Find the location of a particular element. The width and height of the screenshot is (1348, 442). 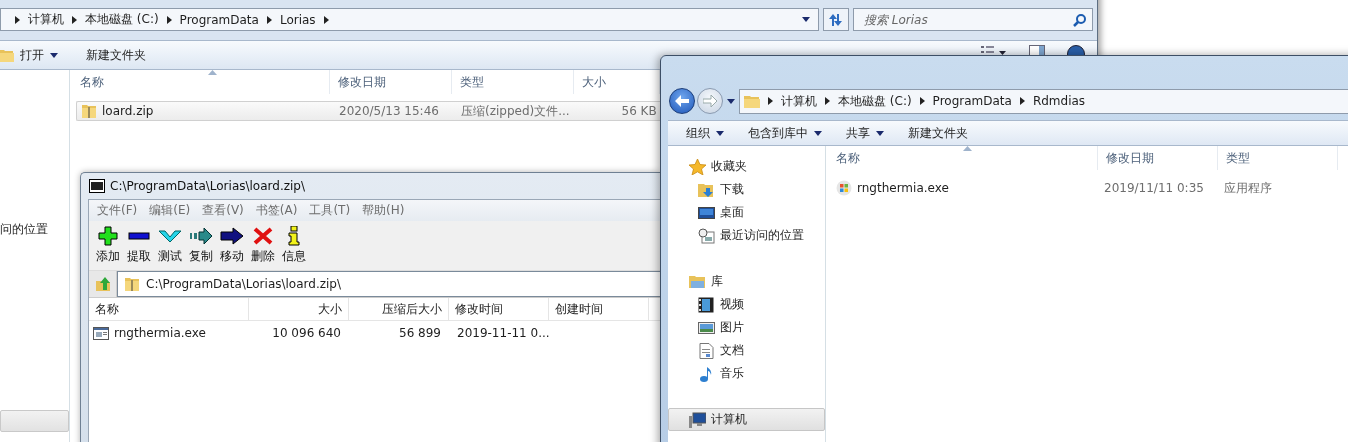

search-field: 搜索 Lorias is located at coordinates (973, 19).